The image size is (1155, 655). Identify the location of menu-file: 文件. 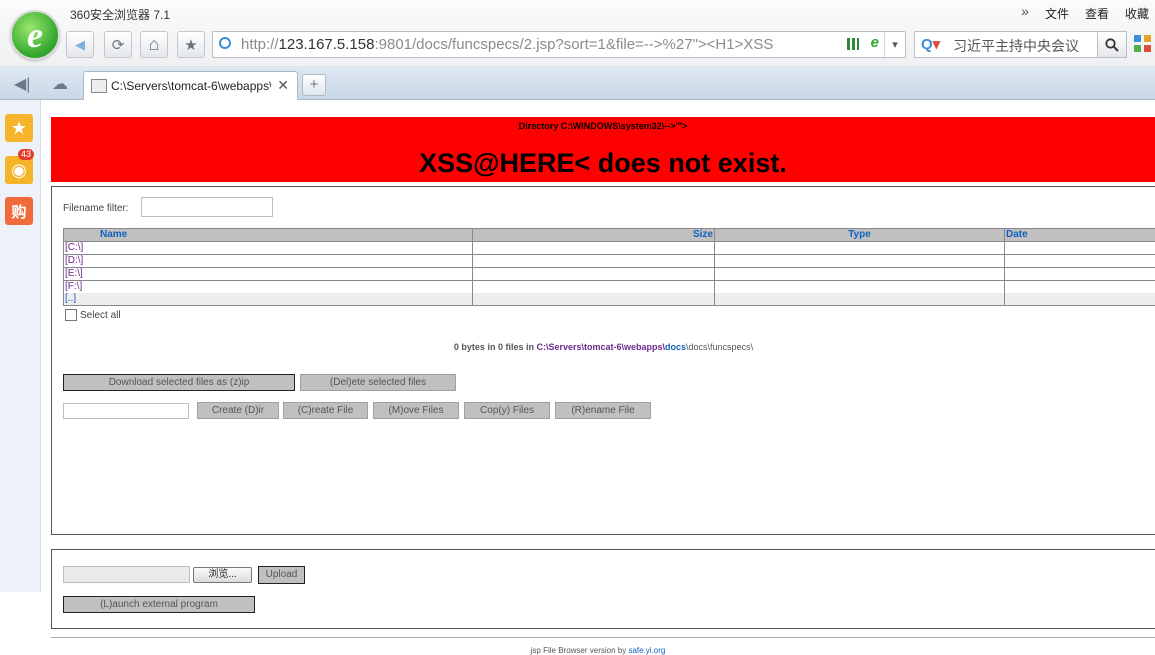
(1057, 13).